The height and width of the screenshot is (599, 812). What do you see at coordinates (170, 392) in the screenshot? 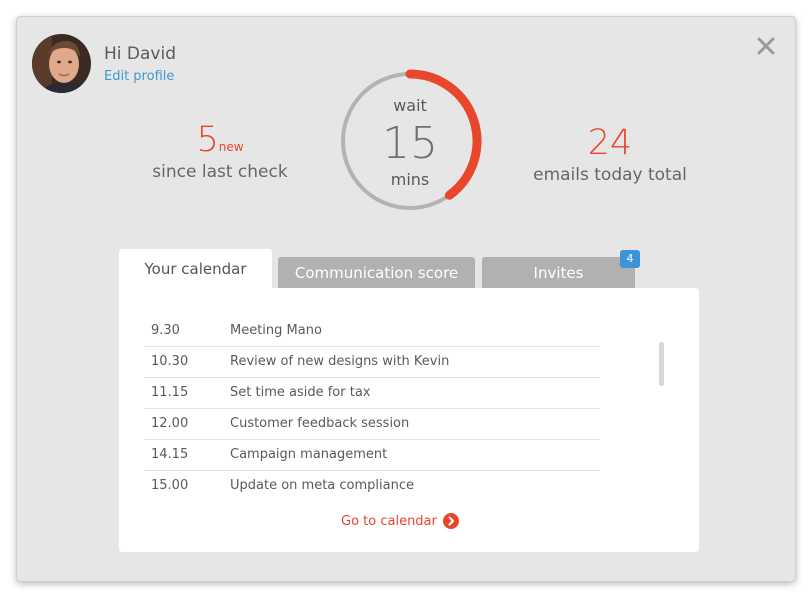
I see `event-time: 11.15` at bounding box center [170, 392].